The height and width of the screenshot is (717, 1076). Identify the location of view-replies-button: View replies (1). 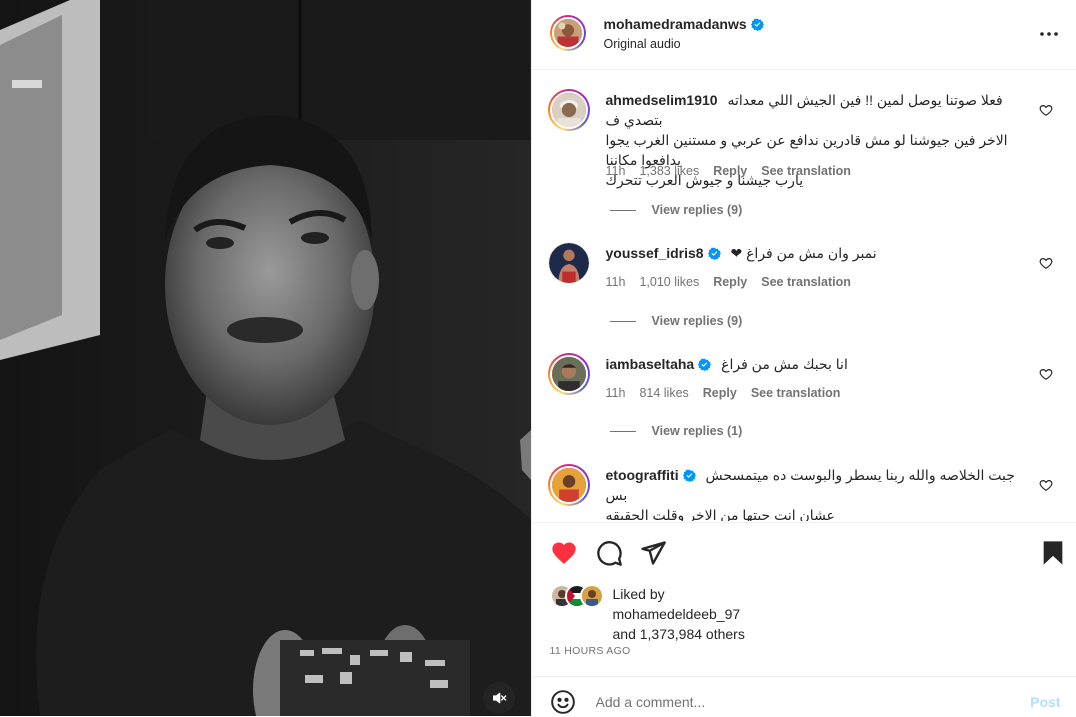
(676, 431).